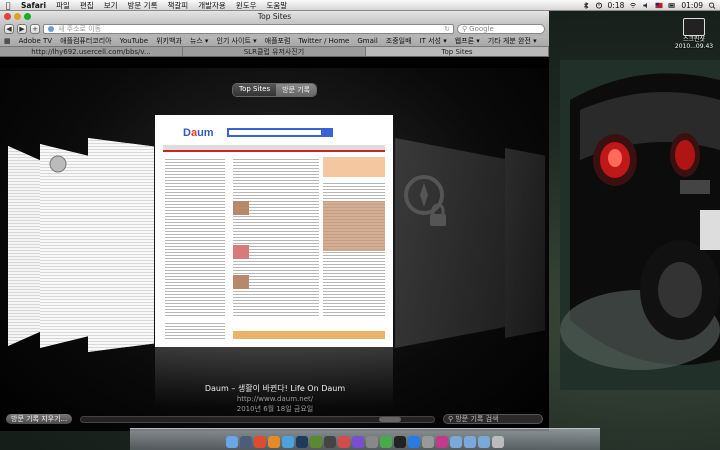 The image size is (720, 450). What do you see at coordinates (330, 442) in the screenshot?
I see `app-icon` at bounding box center [330, 442].